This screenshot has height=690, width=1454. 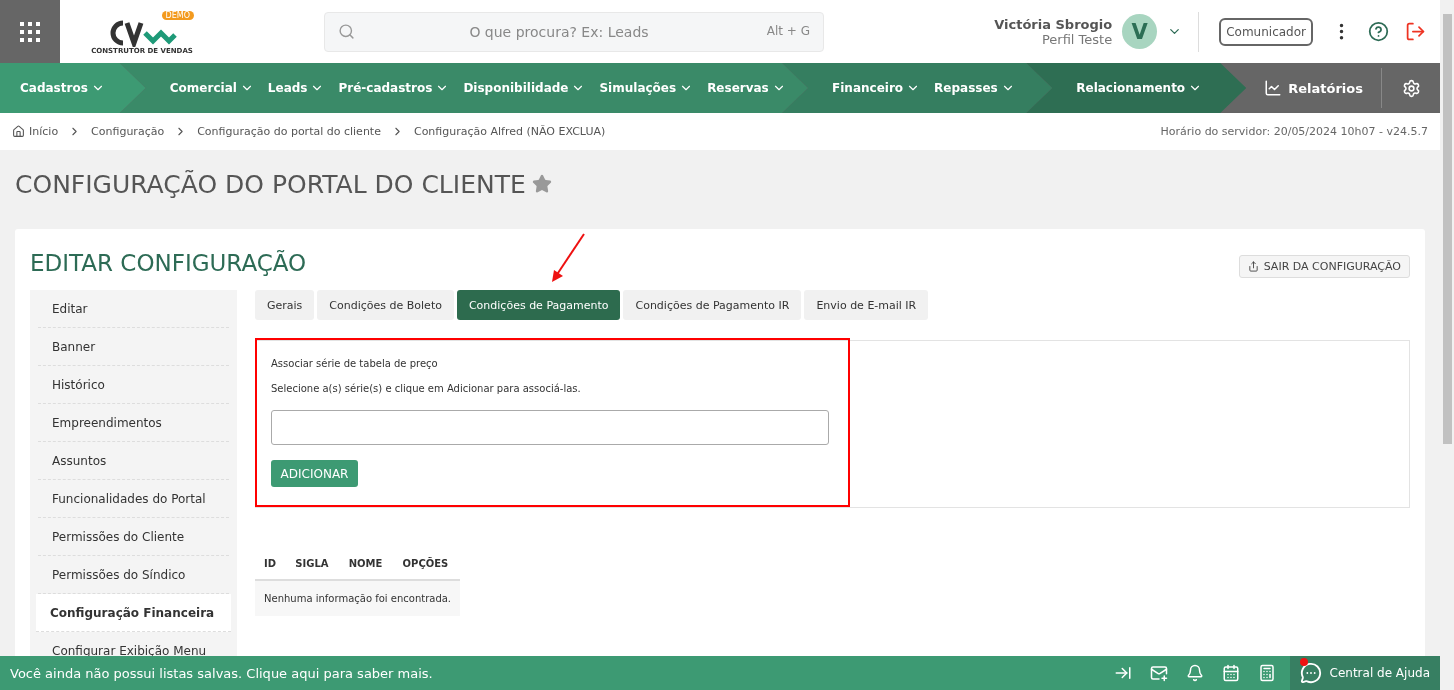 I want to click on sidebar-item: Assuntos, so click(x=133, y=461).